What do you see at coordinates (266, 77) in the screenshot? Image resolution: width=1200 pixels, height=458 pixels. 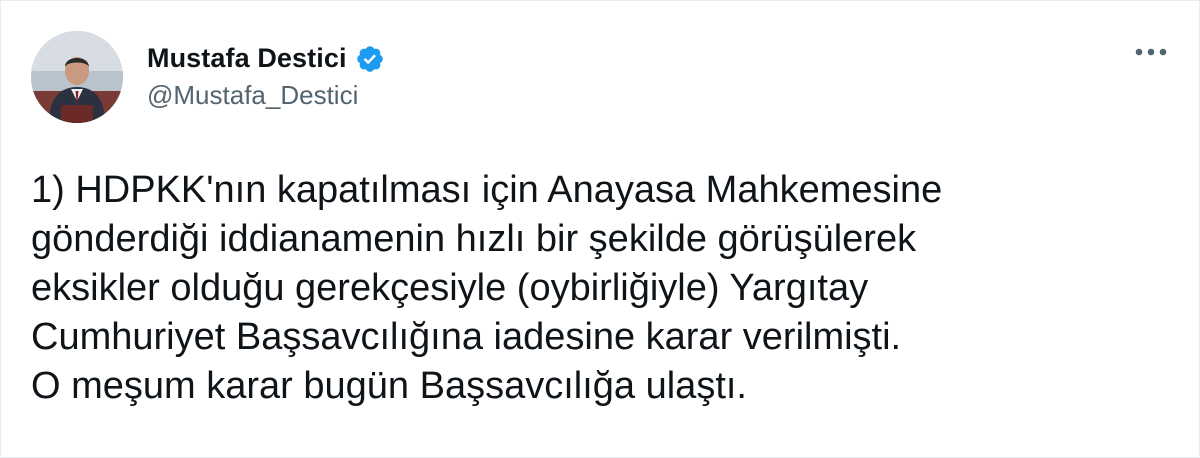 I see `author-info: Mustafa Destici @Mustafa_Destici` at bounding box center [266, 77].